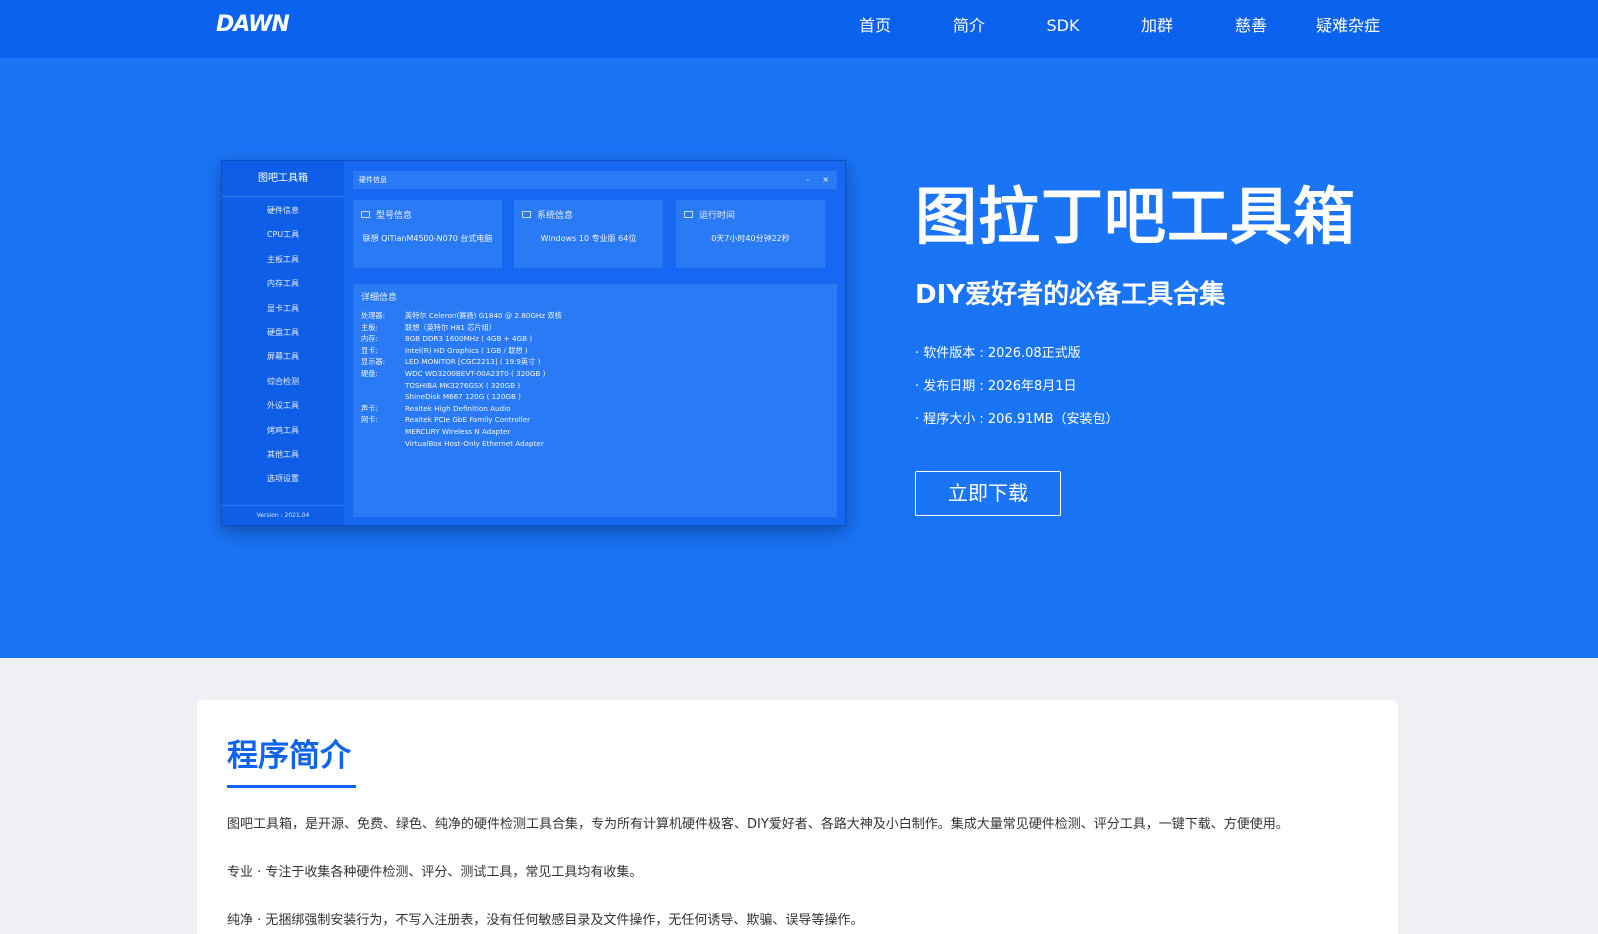 The height and width of the screenshot is (934, 1598). I want to click on app-sidebar-item: 显卡工具, so click(283, 308).